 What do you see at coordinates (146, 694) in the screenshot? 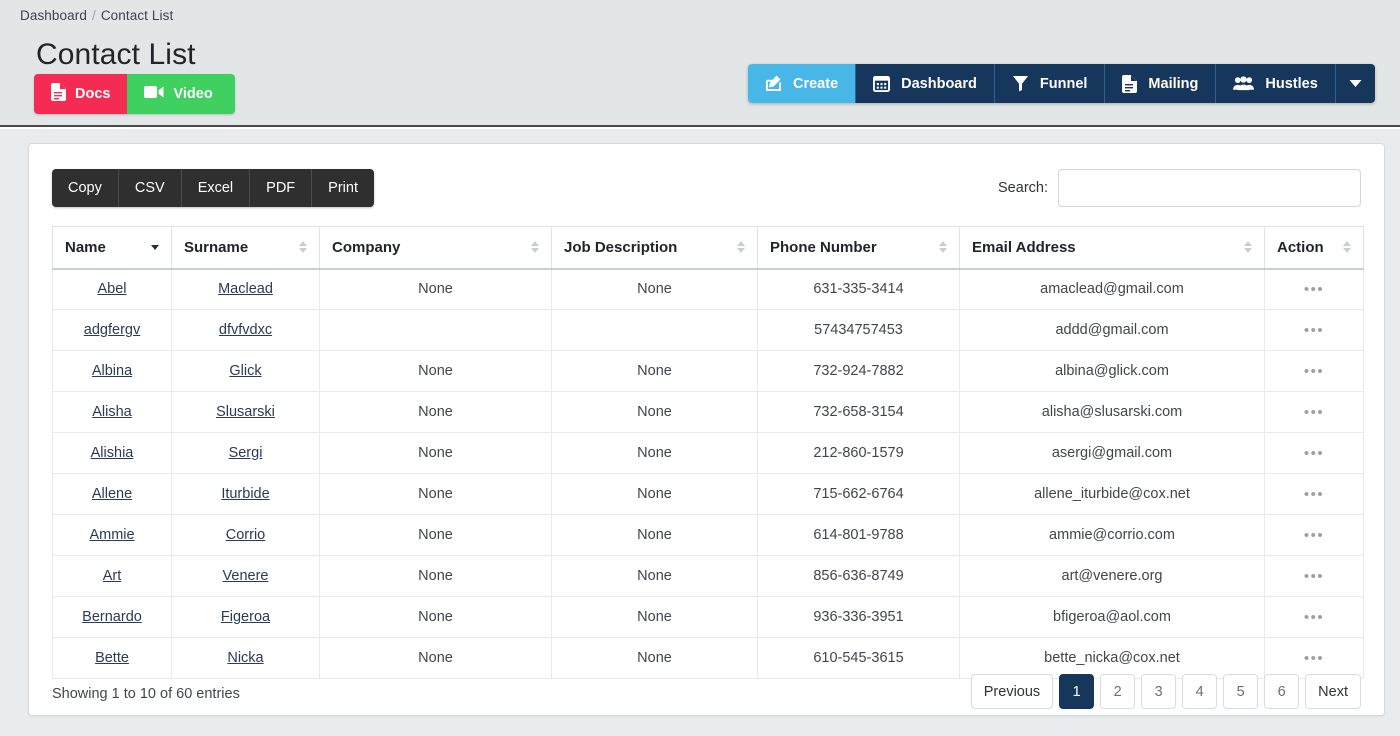
I see `entries-info: Showing 1 to 10 of 60 entries` at bounding box center [146, 694].